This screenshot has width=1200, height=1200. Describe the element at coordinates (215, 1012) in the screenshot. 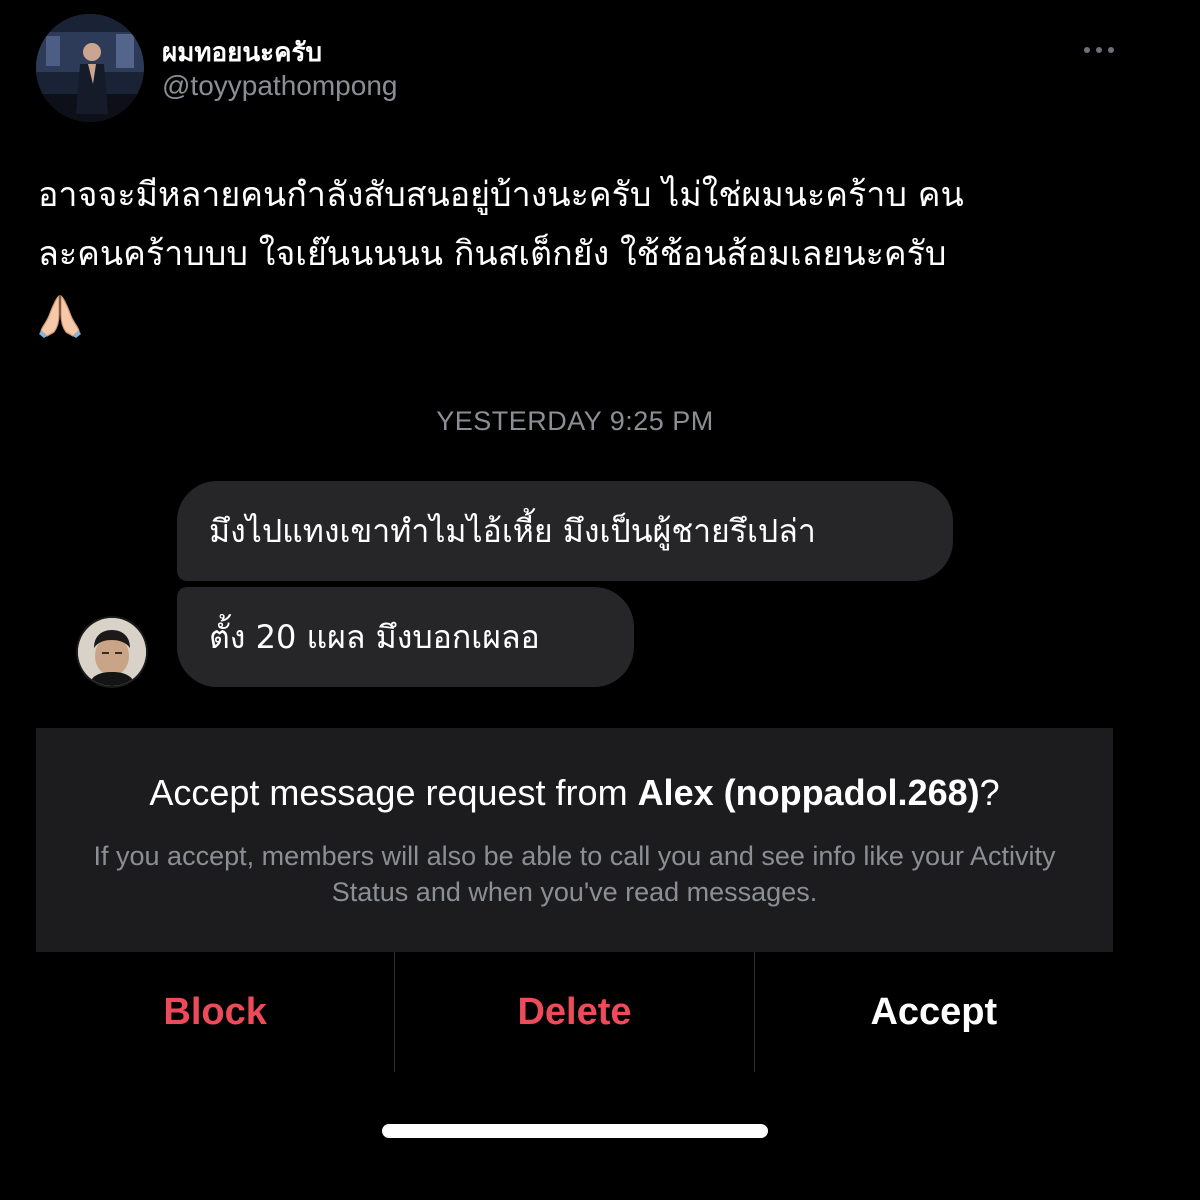

I see `block-button: Block` at that location.